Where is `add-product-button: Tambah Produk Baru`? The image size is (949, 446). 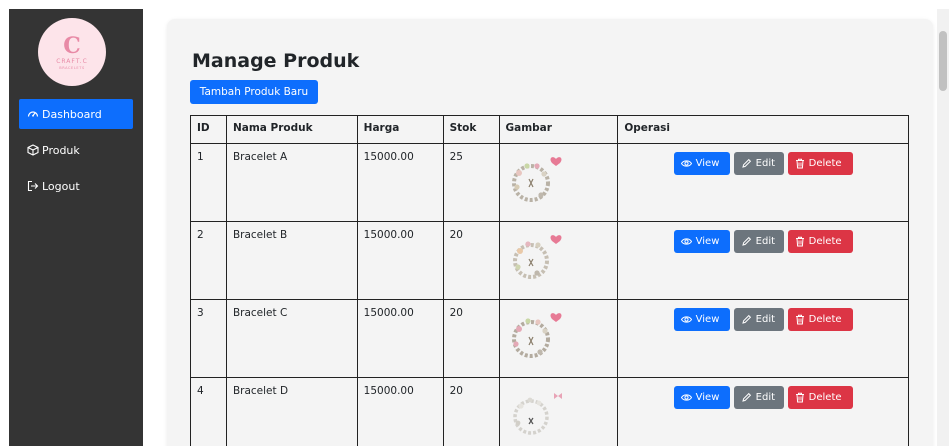 add-product-button: Tambah Produk Baru is located at coordinates (254, 92).